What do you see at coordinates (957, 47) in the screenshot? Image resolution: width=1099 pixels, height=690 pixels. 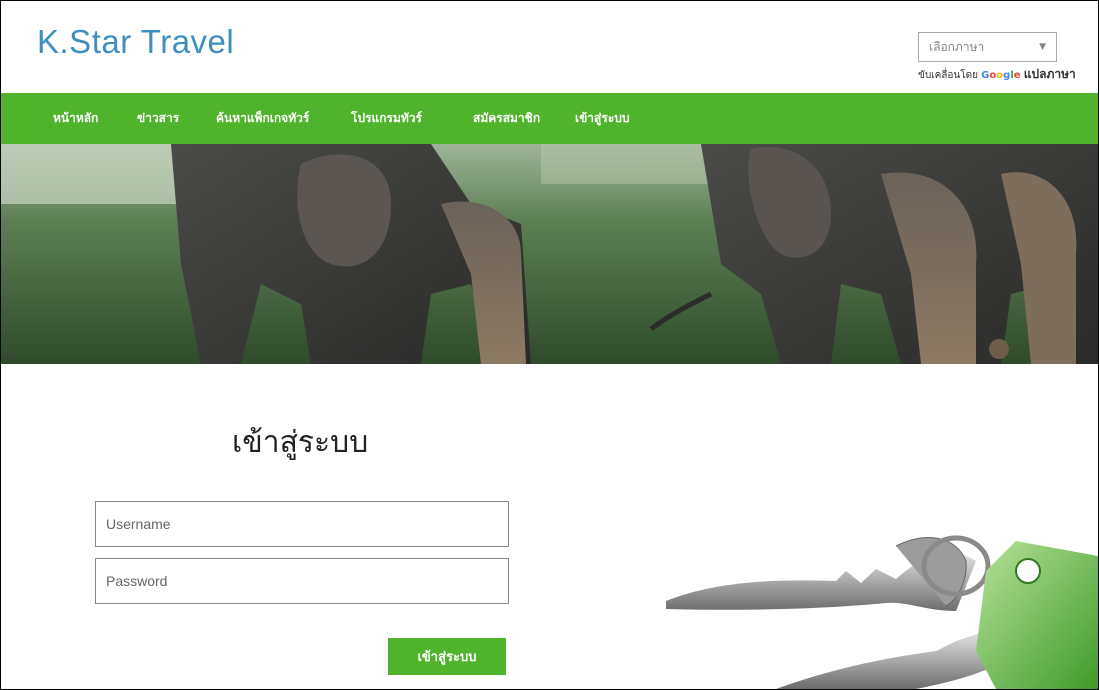 I see `language-select-value: เลือกภาษา` at bounding box center [957, 47].